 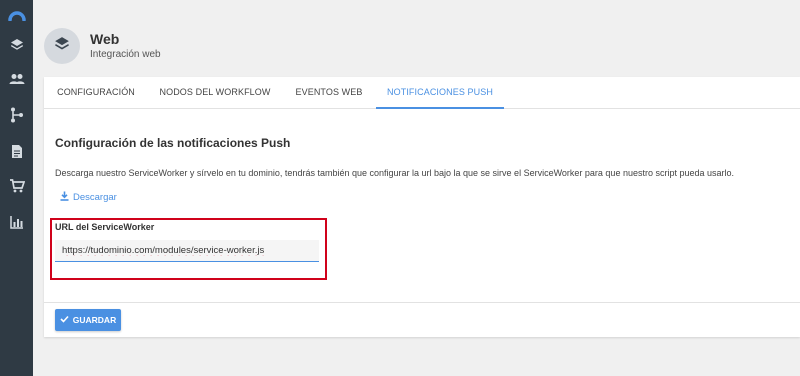 I want to click on serviceworker-url-label: URL del ServiceWorker, so click(x=105, y=227).